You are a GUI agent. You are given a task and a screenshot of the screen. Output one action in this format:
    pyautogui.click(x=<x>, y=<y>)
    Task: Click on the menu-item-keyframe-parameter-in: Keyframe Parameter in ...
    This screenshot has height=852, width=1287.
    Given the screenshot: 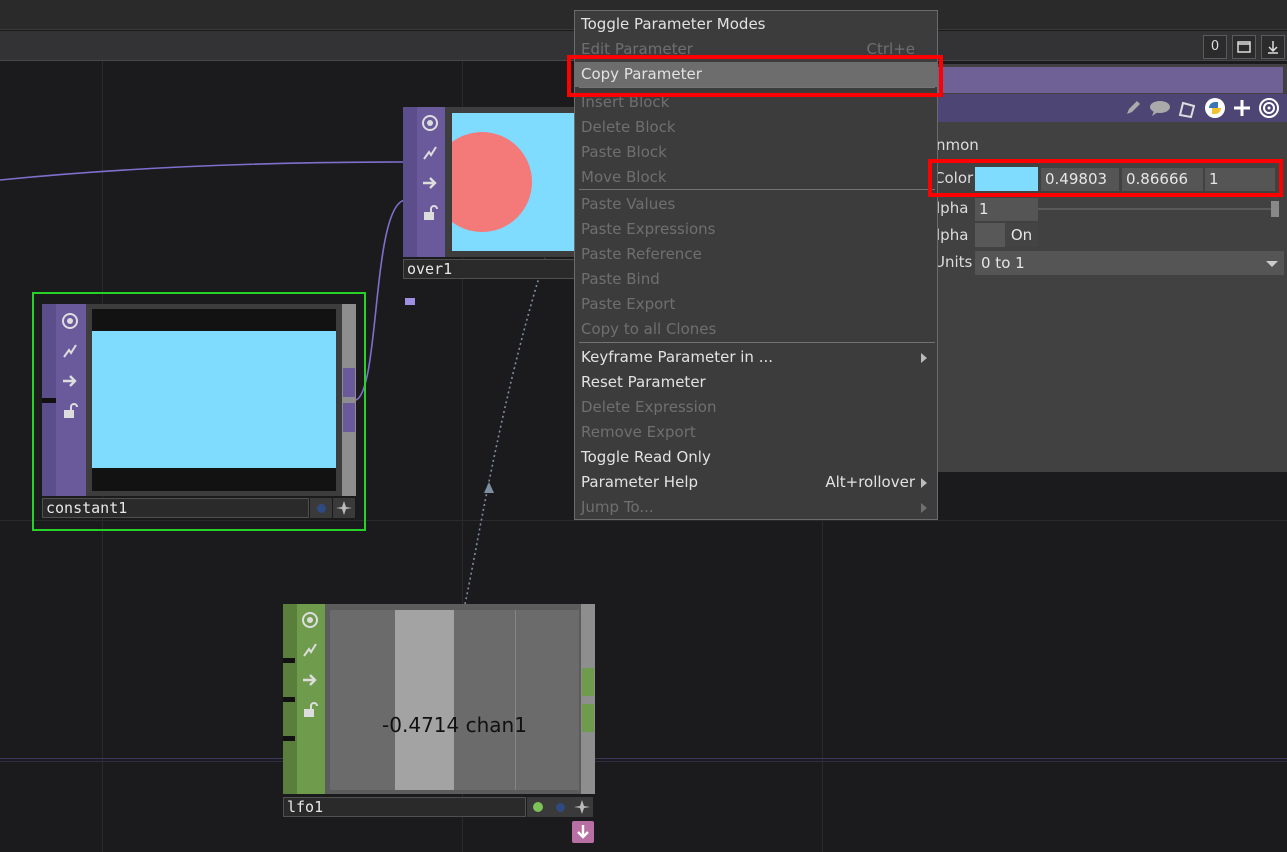 What is the action you would take?
    pyautogui.click(x=756, y=357)
    